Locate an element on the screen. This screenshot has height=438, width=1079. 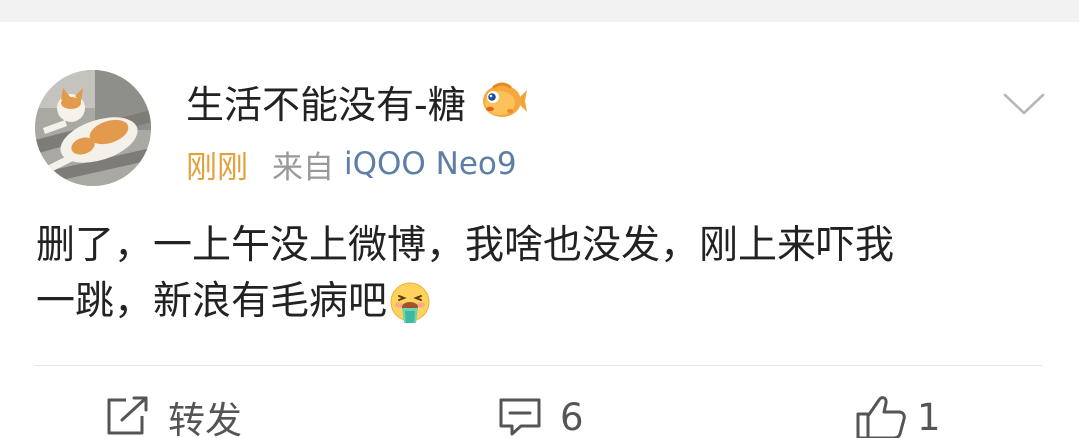
top-separator-band is located at coordinates (539, 11).